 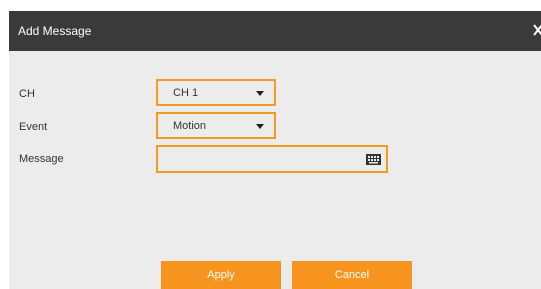 I want to click on event-select-value: Motion, so click(x=190, y=126).